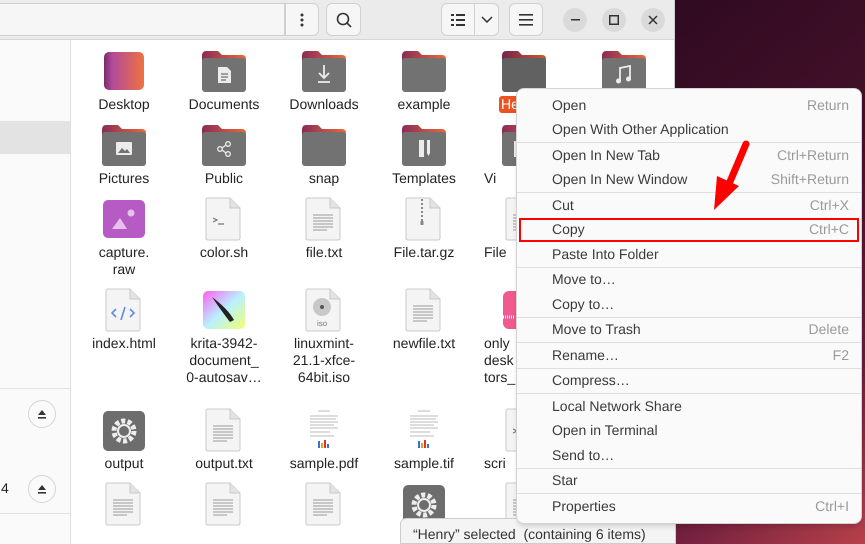 The image size is (865, 544). I want to click on list-view-icon, so click(458, 20).